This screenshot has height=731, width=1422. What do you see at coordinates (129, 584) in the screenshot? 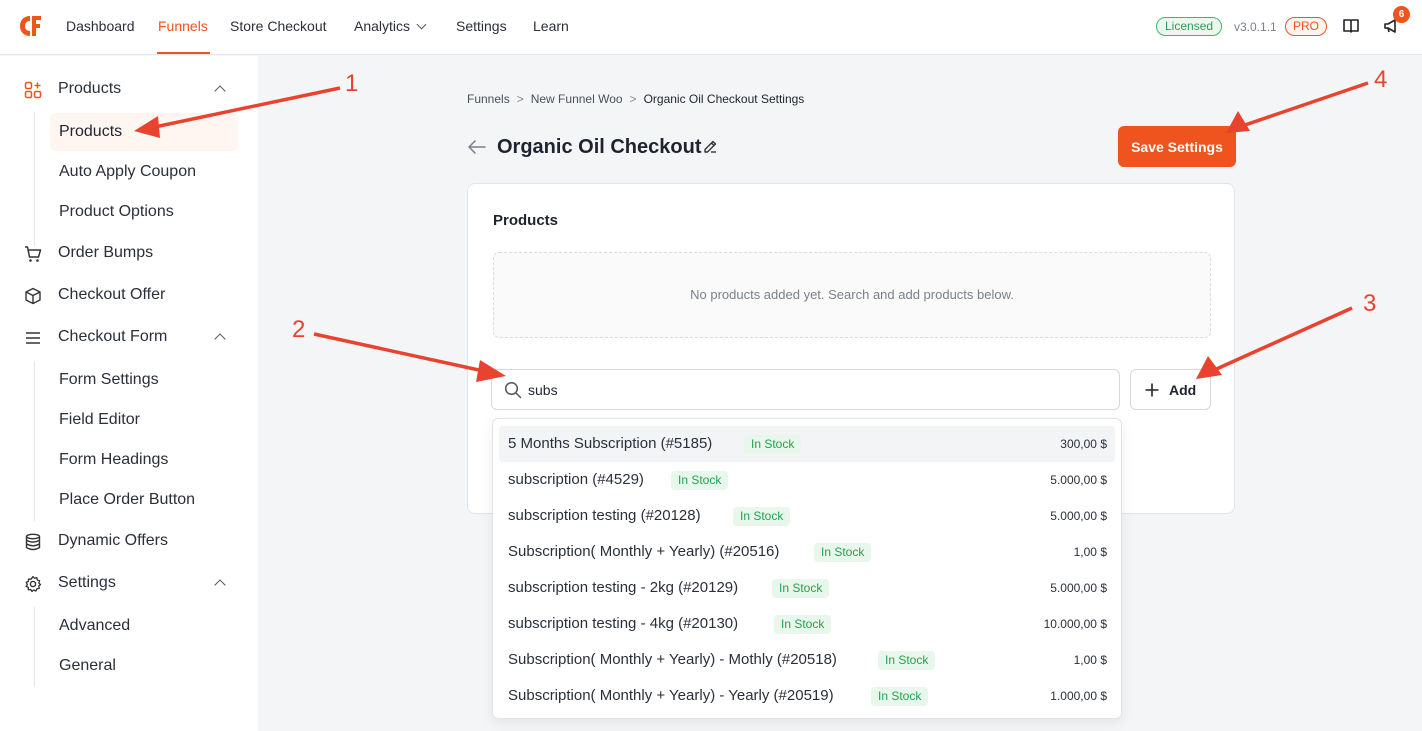
I see `sidebar-group-settings: Settings` at bounding box center [129, 584].